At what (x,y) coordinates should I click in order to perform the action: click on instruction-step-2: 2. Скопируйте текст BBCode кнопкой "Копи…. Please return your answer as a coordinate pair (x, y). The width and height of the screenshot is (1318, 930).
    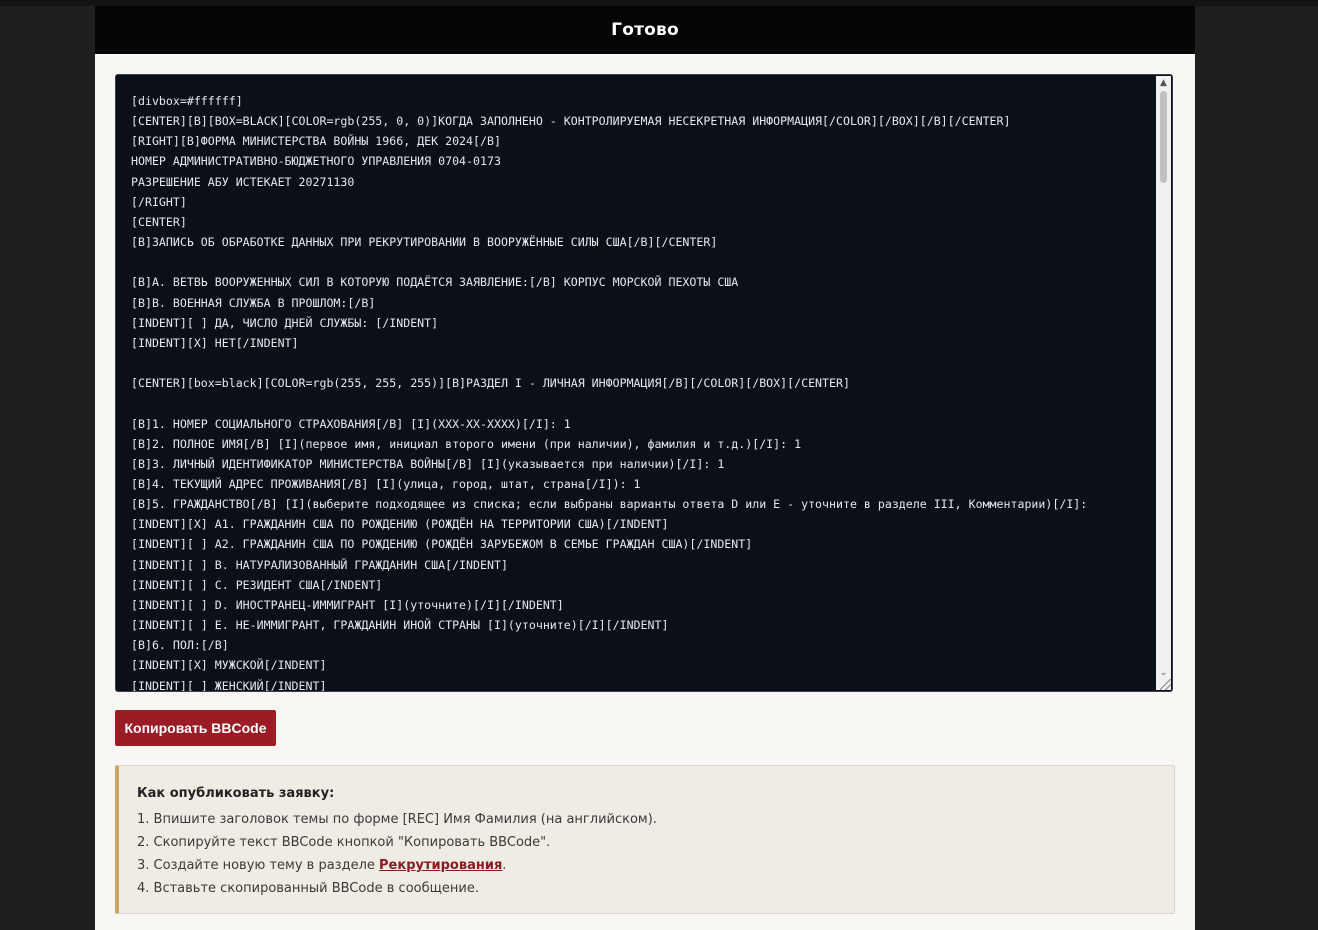
    Looking at the image, I should click on (344, 842).